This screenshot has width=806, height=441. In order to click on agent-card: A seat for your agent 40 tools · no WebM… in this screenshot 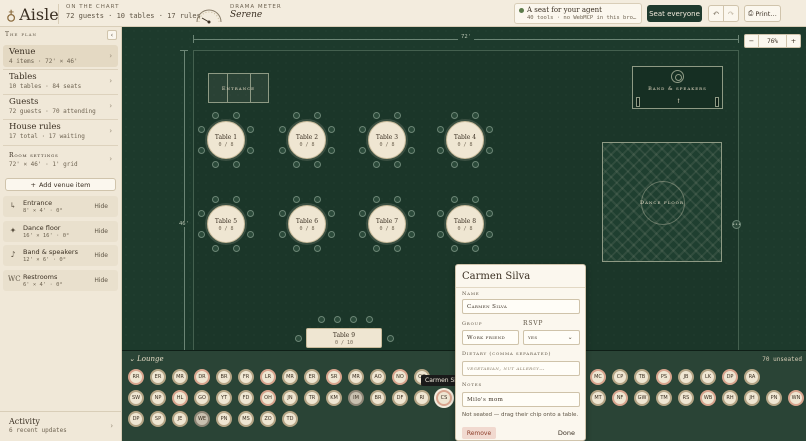, I will do `click(578, 13)`.